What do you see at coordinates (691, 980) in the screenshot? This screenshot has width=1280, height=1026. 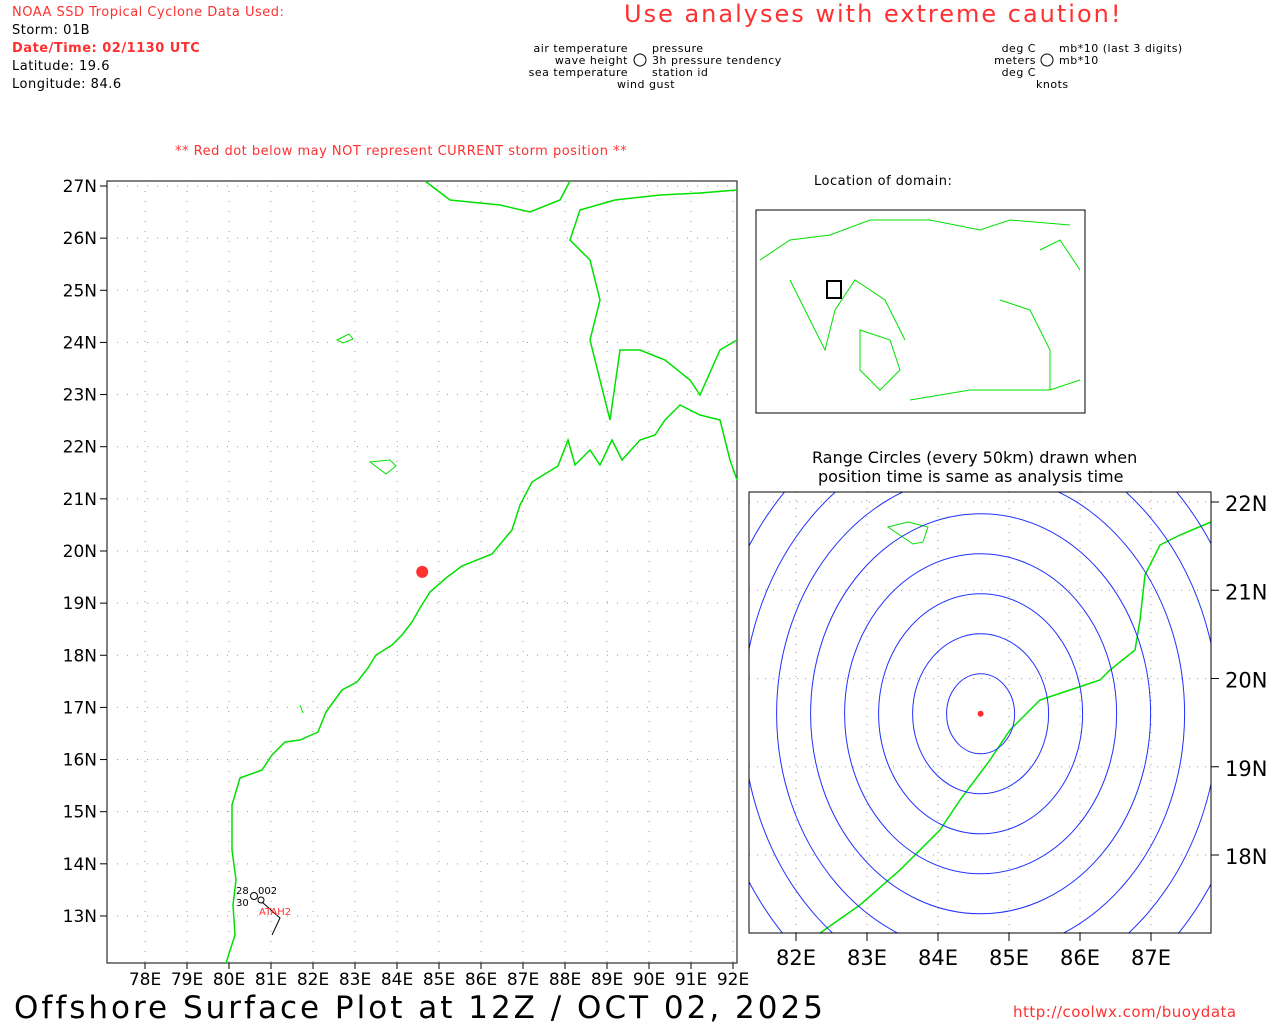 I see `lon-tick-label: 91E` at bounding box center [691, 980].